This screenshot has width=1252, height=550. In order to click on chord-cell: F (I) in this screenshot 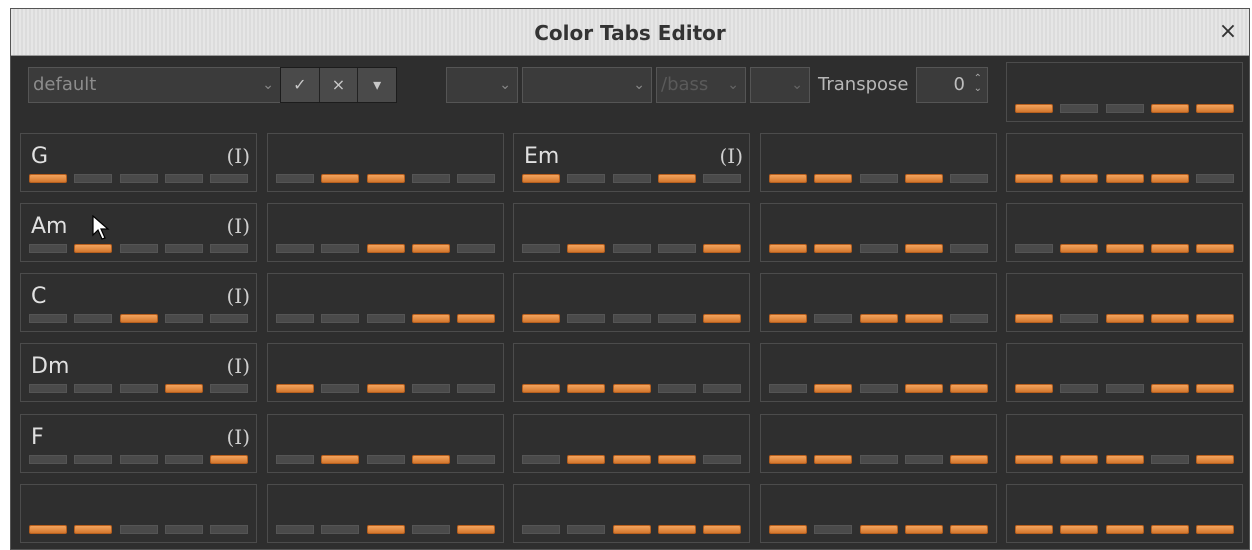, I will do `click(138, 443)`.